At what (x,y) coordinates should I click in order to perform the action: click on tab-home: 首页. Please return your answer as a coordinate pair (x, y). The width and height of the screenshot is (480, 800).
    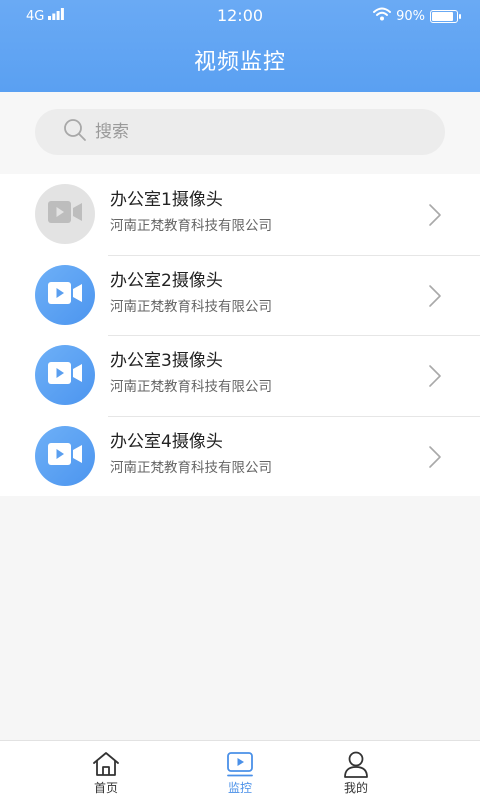
    Looking at the image, I should click on (106, 770).